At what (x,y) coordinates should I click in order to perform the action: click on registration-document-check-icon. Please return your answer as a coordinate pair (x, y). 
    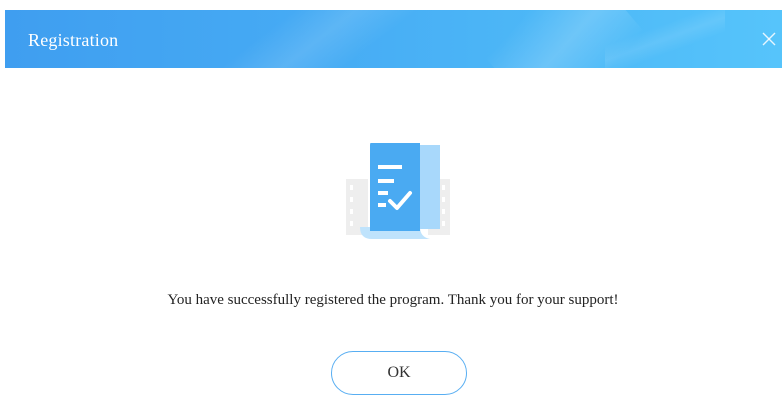
    Looking at the image, I should click on (398, 192).